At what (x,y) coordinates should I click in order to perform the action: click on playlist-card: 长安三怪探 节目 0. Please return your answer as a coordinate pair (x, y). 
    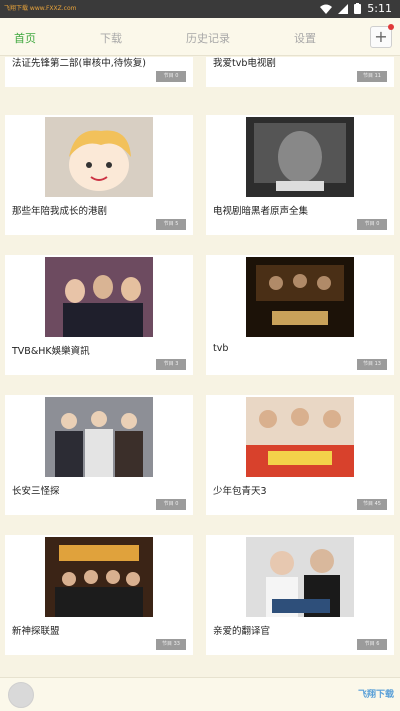
    Looking at the image, I should click on (99, 455).